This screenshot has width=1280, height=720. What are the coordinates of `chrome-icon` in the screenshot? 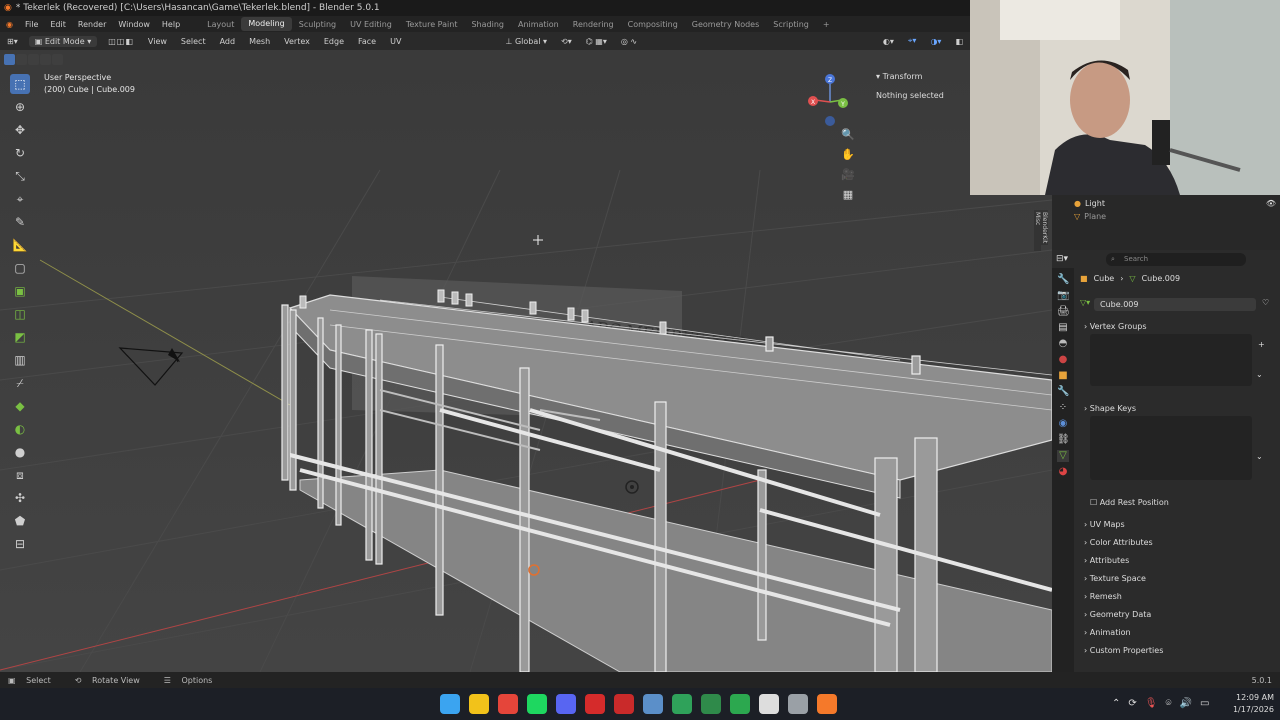 It's located at (508, 704).